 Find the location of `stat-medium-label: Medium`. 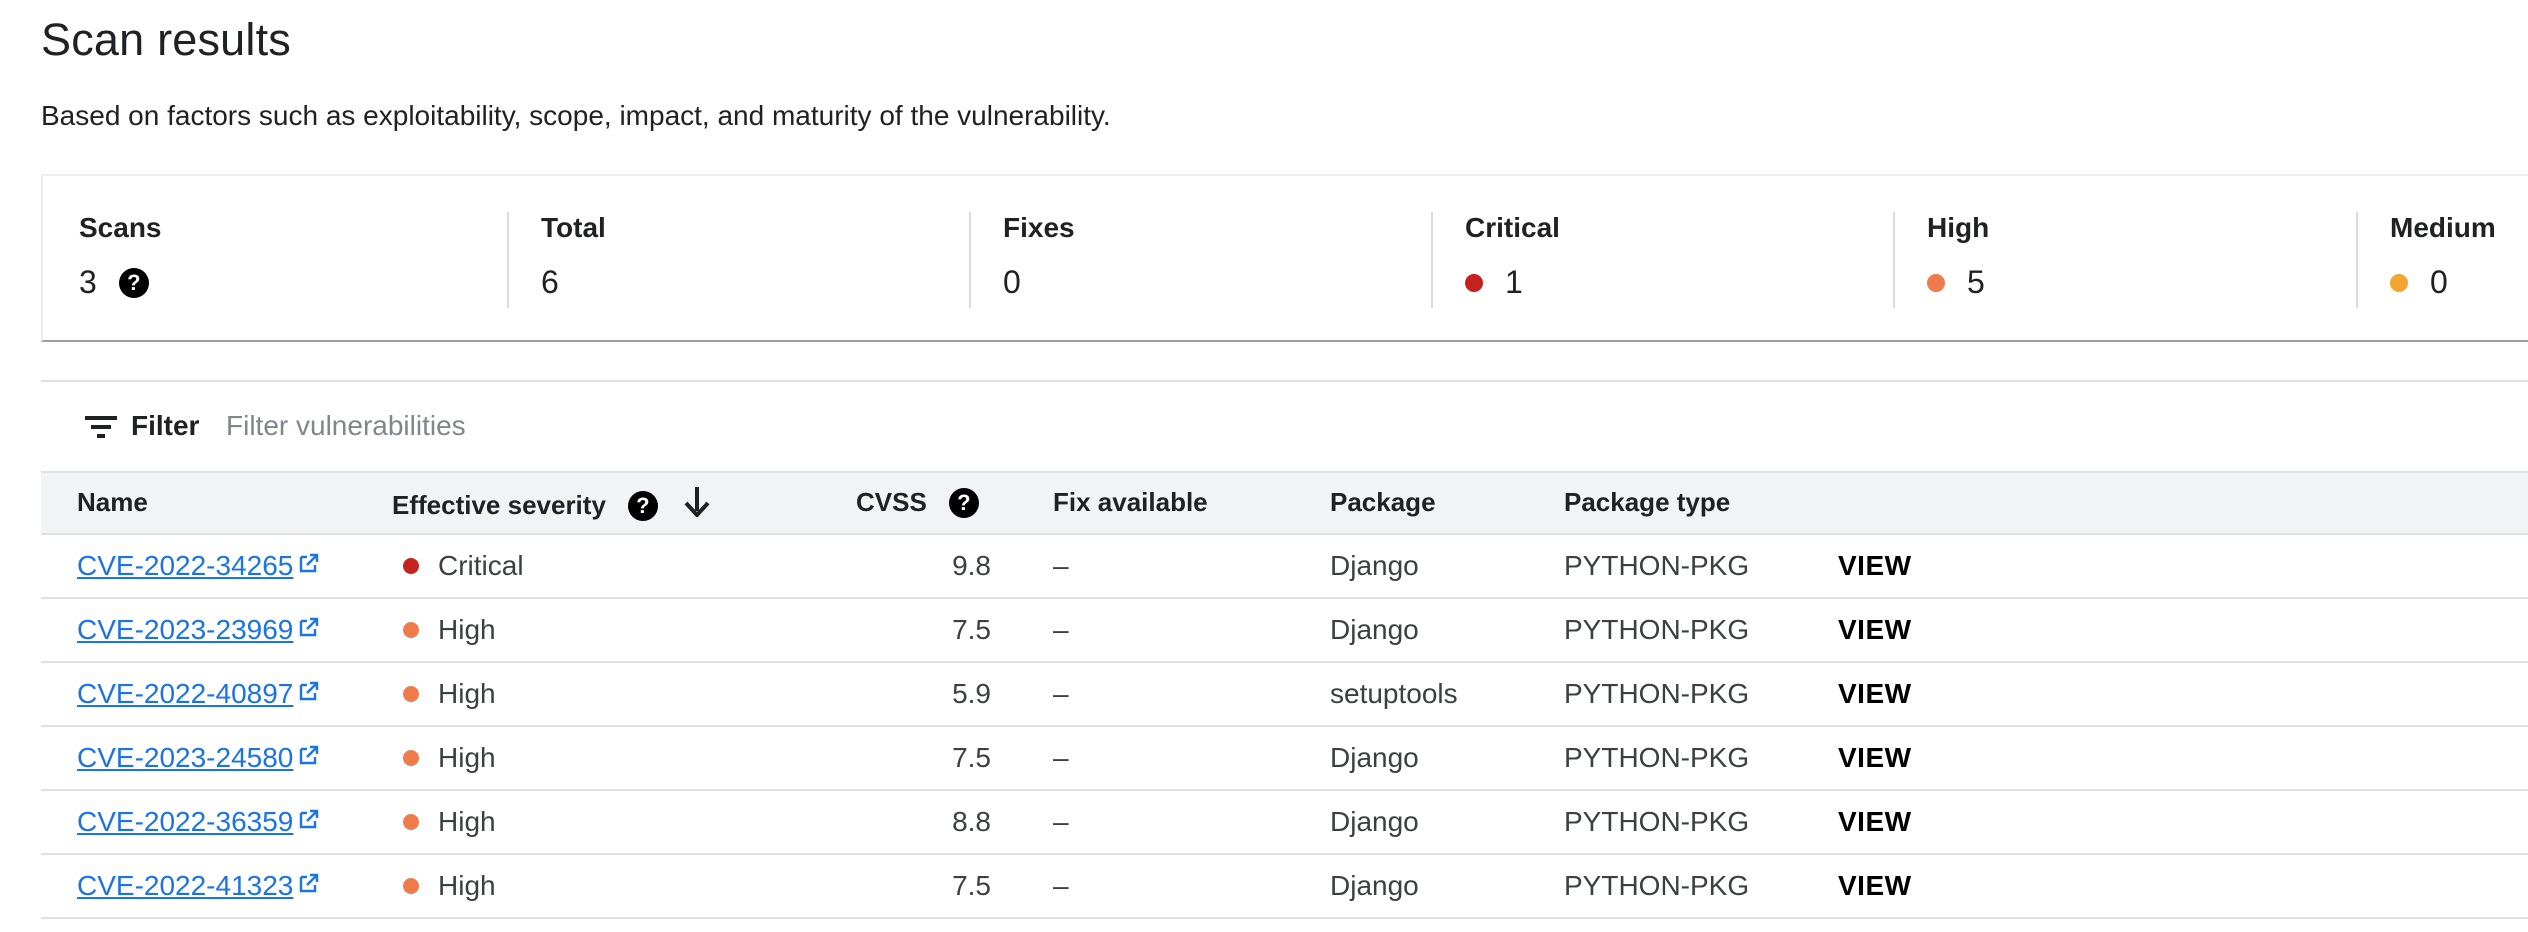

stat-medium-label: Medium is located at coordinates (2443, 227).